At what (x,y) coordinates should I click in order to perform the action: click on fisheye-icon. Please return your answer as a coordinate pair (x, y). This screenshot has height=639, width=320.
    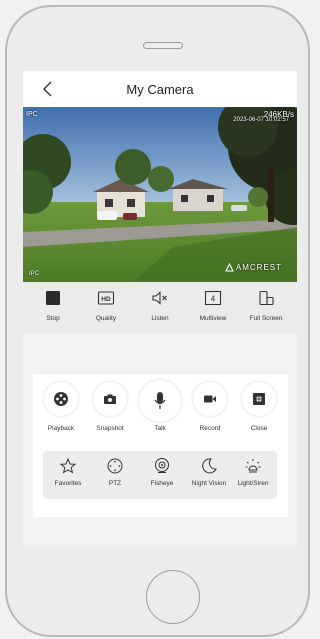
    Looking at the image, I should click on (162, 466).